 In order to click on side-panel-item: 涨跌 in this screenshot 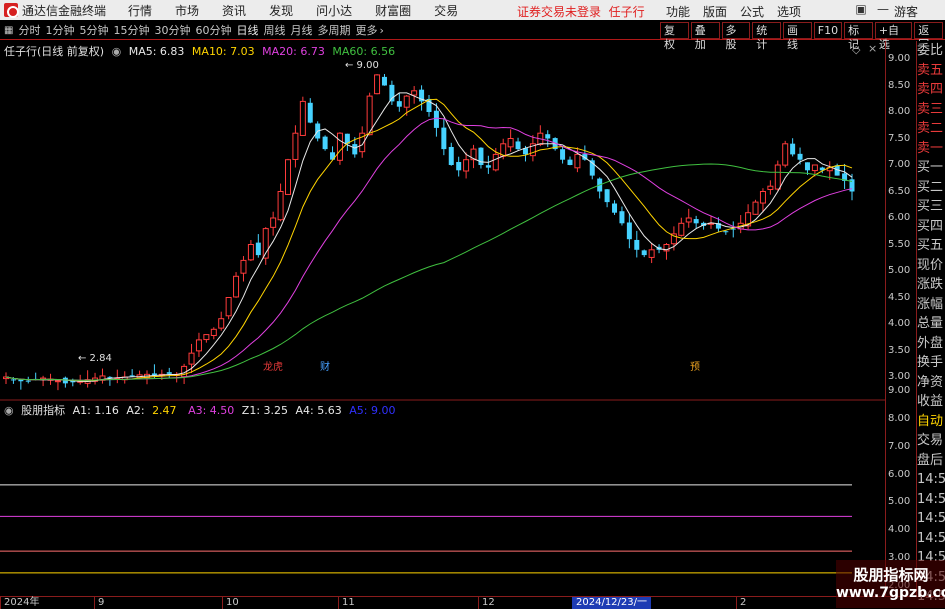, I will do `click(931, 285)`.